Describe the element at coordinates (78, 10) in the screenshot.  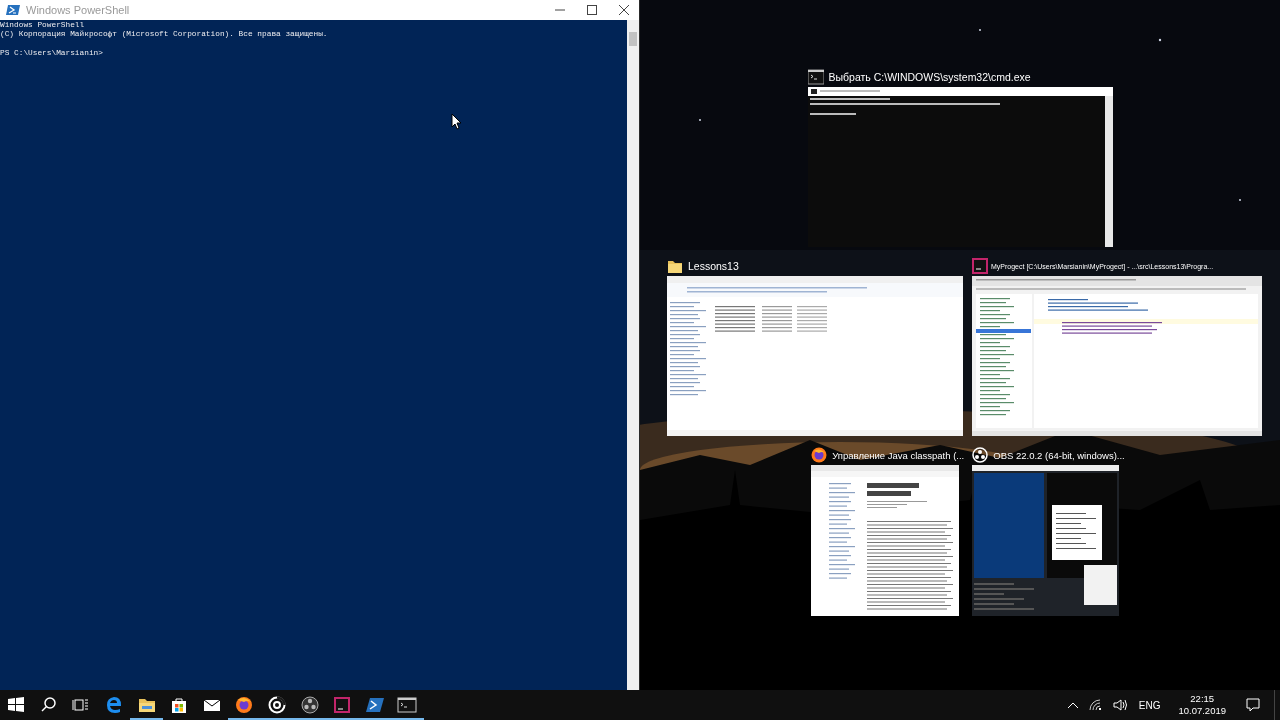
I see `window-title: Windows PowerShell` at that location.